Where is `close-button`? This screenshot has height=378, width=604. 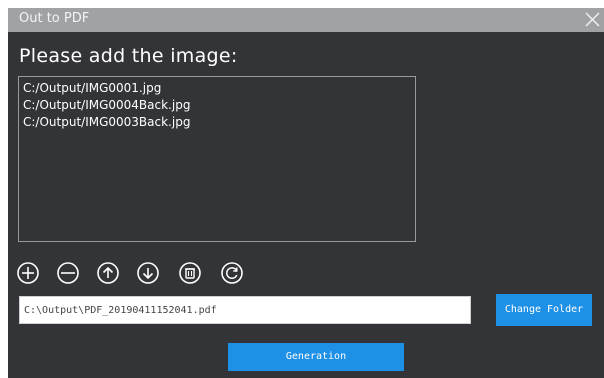 close-button is located at coordinates (592, 20).